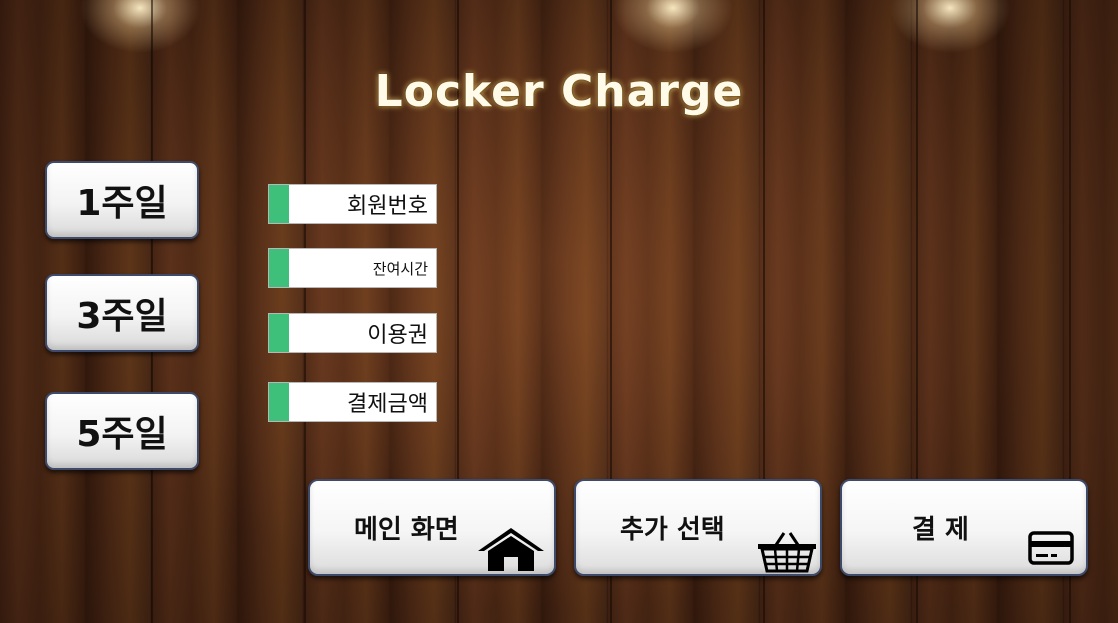  Describe the element at coordinates (1051, 548) in the screenshot. I see `credit-card-icon` at that location.